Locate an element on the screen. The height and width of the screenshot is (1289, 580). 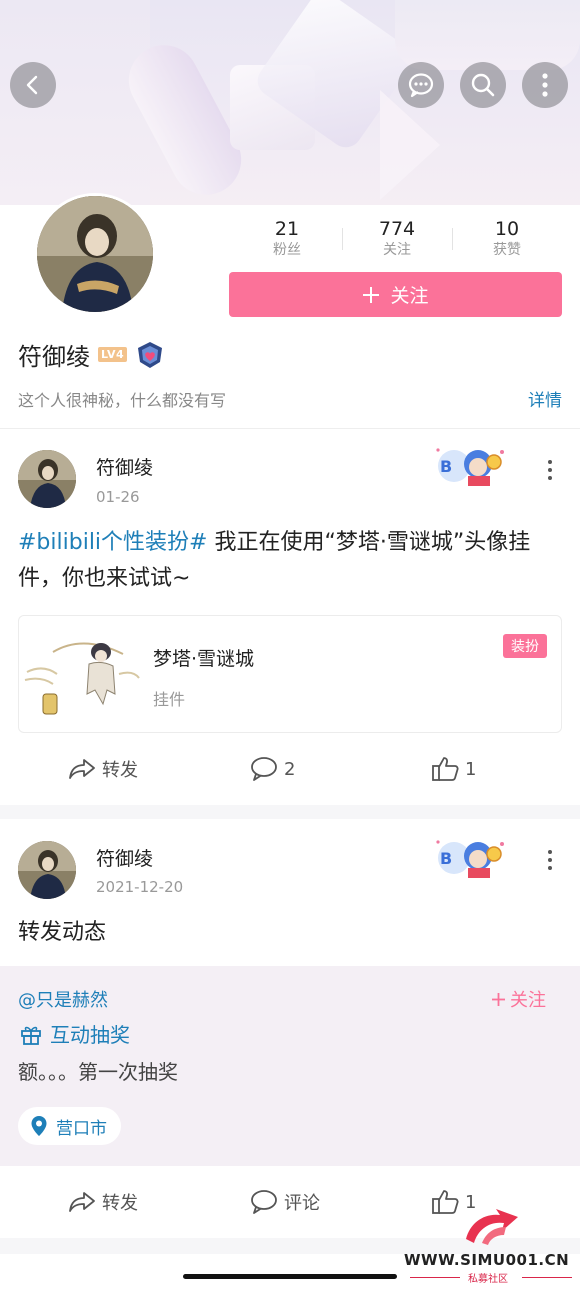
follow-button-label: 关注 is located at coordinates (409, 296).